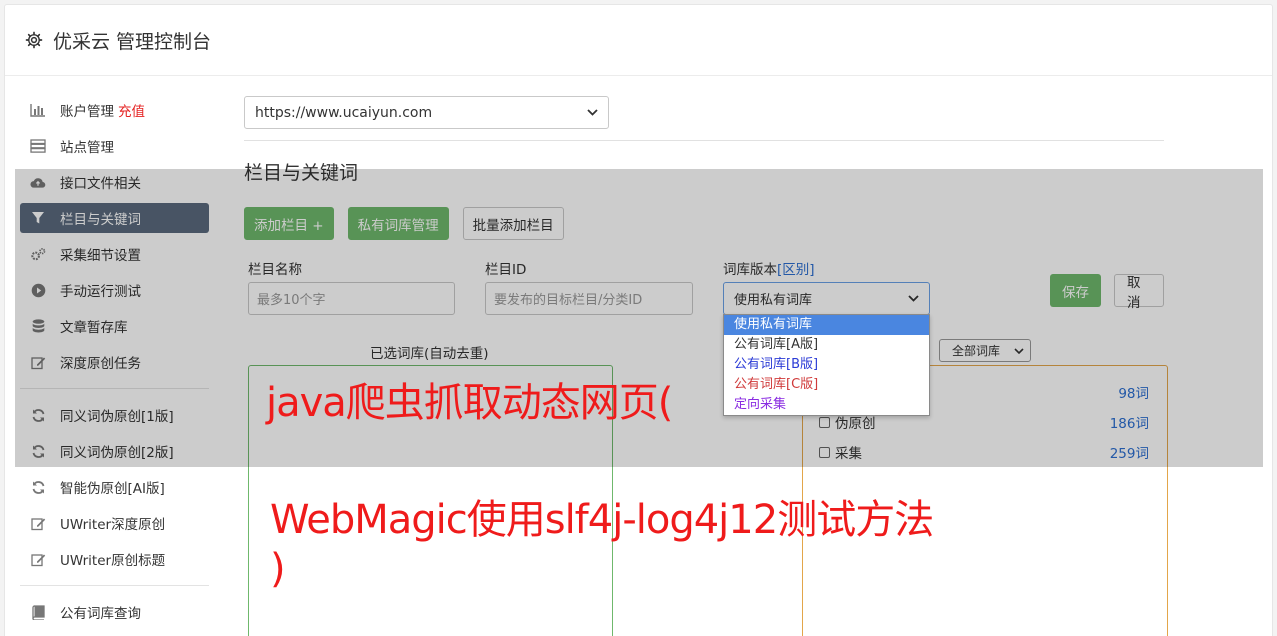 The width and height of the screenshot is (1277, 636). Describe the element at coordinates (826, 385) in the screenshot. I see `dropdown-option: 公有词库[C版]` at that location.